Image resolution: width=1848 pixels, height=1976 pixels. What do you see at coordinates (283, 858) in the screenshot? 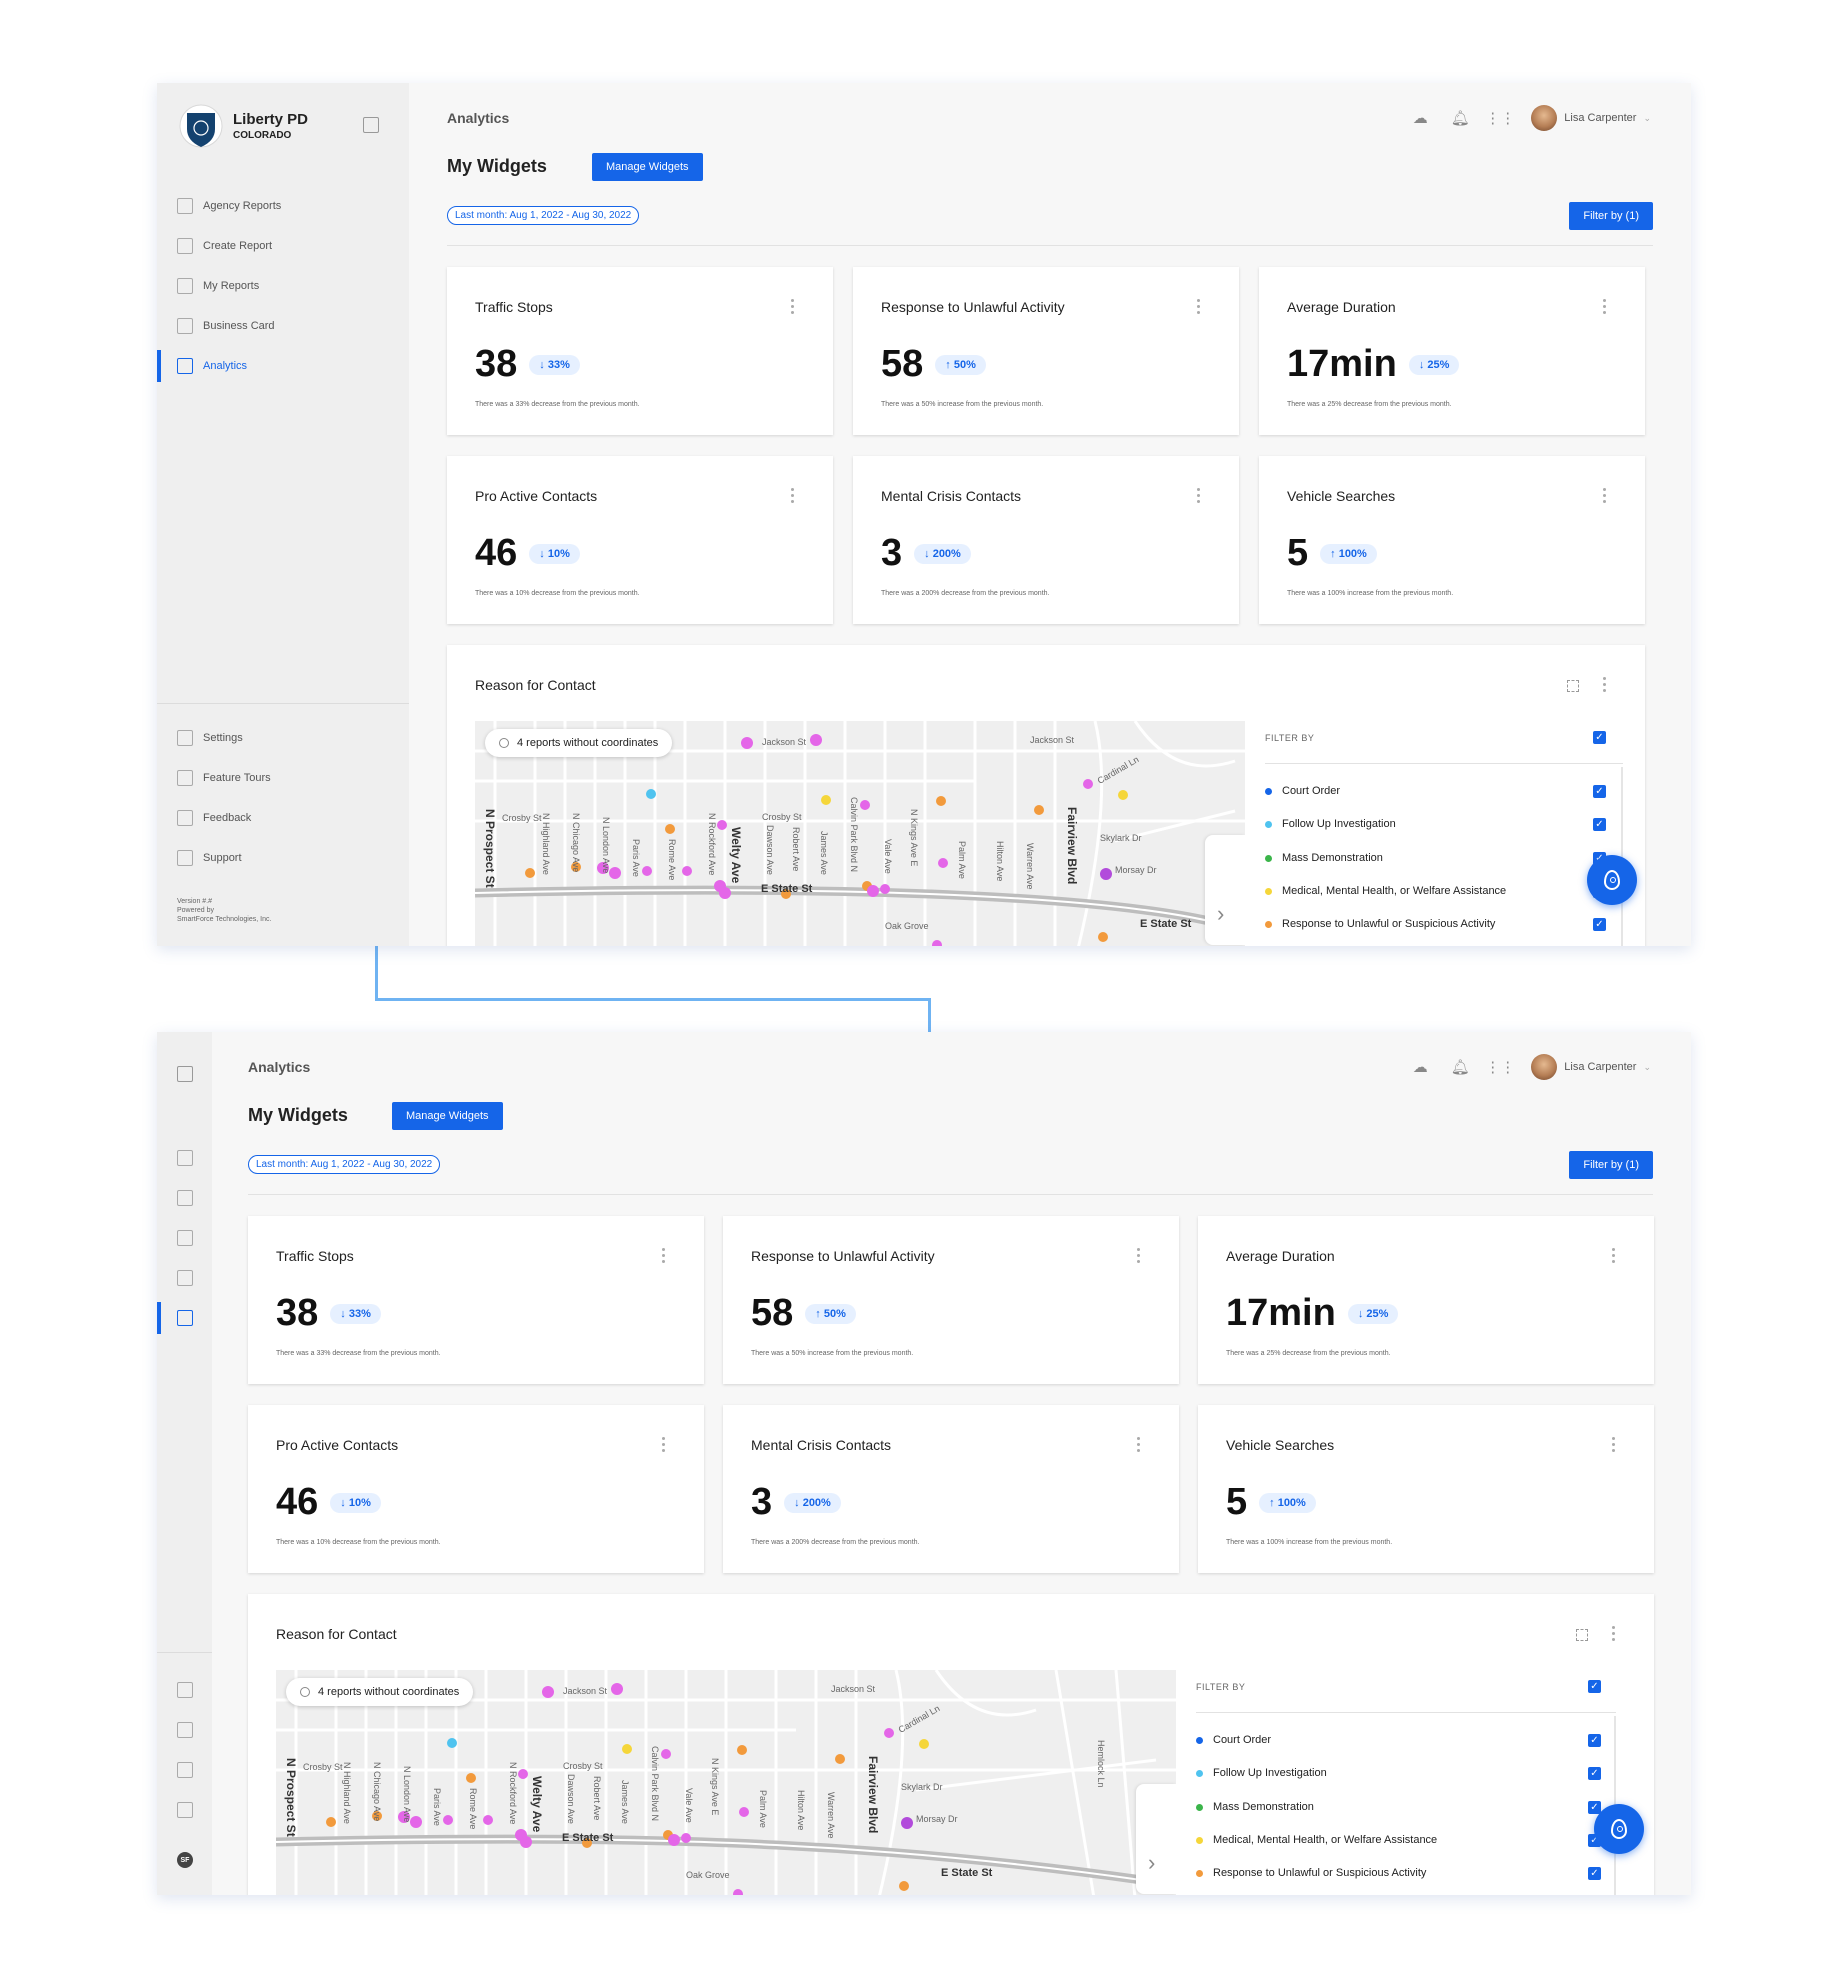
I see `sidebar-item-support: Support` at bounding box center [283, 858].